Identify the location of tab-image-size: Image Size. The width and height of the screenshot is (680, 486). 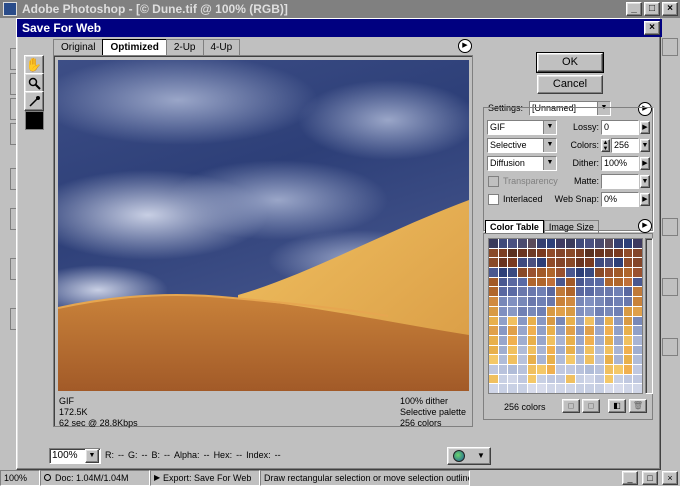
(571, 227).